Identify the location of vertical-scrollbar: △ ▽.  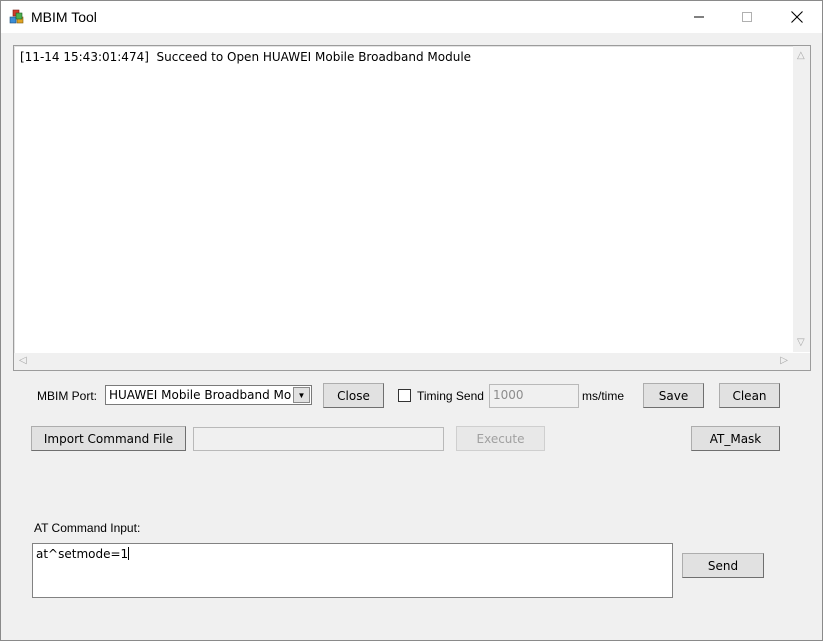
(801, 199).